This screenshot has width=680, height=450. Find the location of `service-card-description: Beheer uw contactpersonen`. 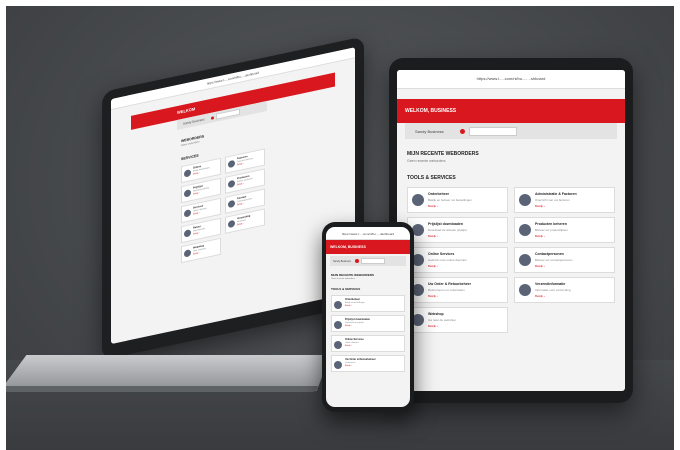

service-card-description: Beheer uw contactpersonen is located at coordinates (554, 260).